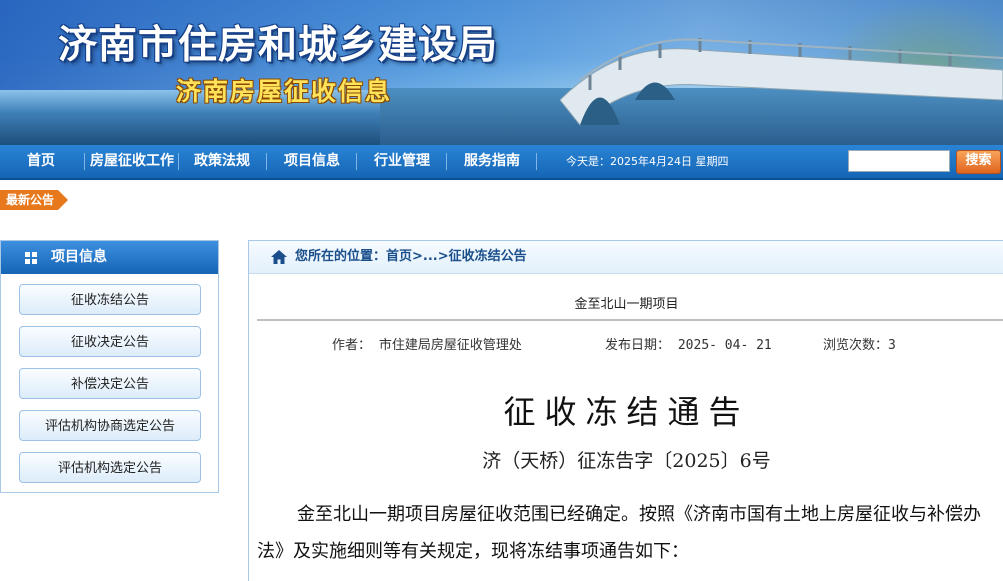 The width and height of the screenshot is (1003, 581). What do you see at coordinates (341, 256) in the screenshot?
I see `breadcrumb-prefix: 您所在的位置：` at bounding box center [341, 256].